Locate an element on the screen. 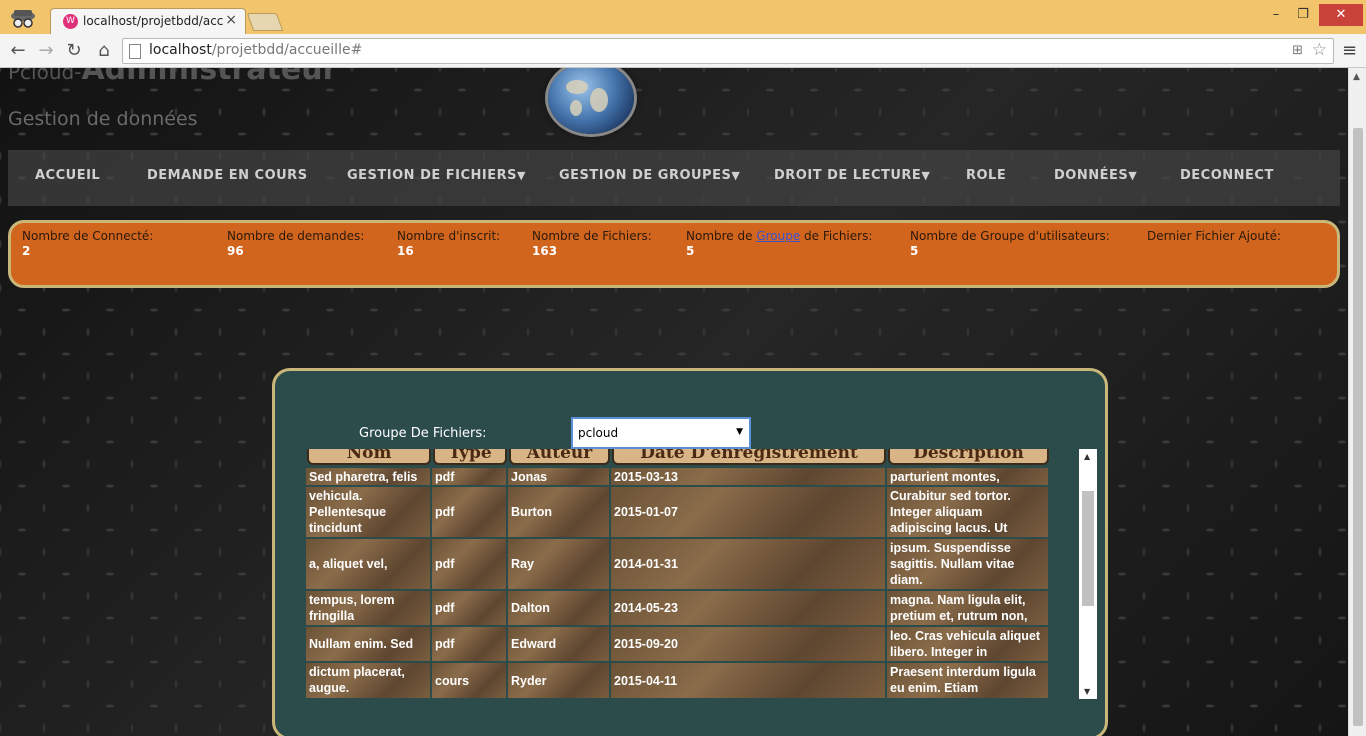  translate-icon: ⊞ is located at coordinates (1297, 50).